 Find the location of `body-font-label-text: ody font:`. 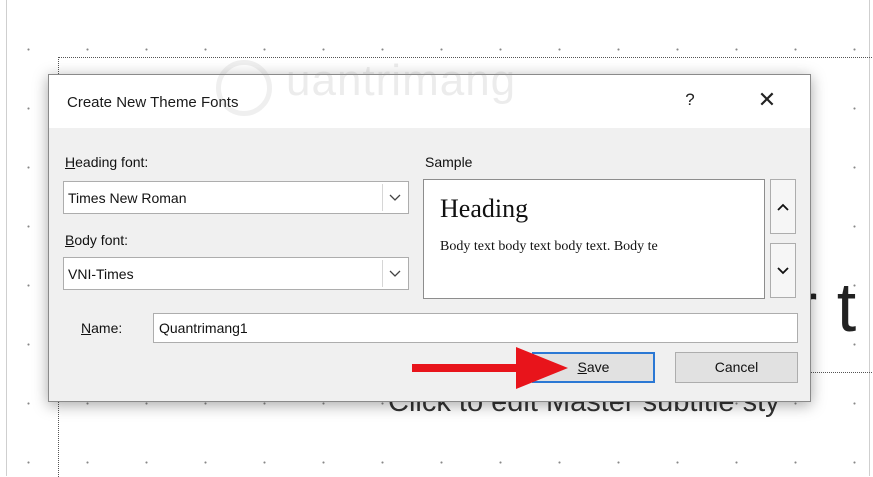

body-font-label-text: ody font: is located at coordinates (101, 240).